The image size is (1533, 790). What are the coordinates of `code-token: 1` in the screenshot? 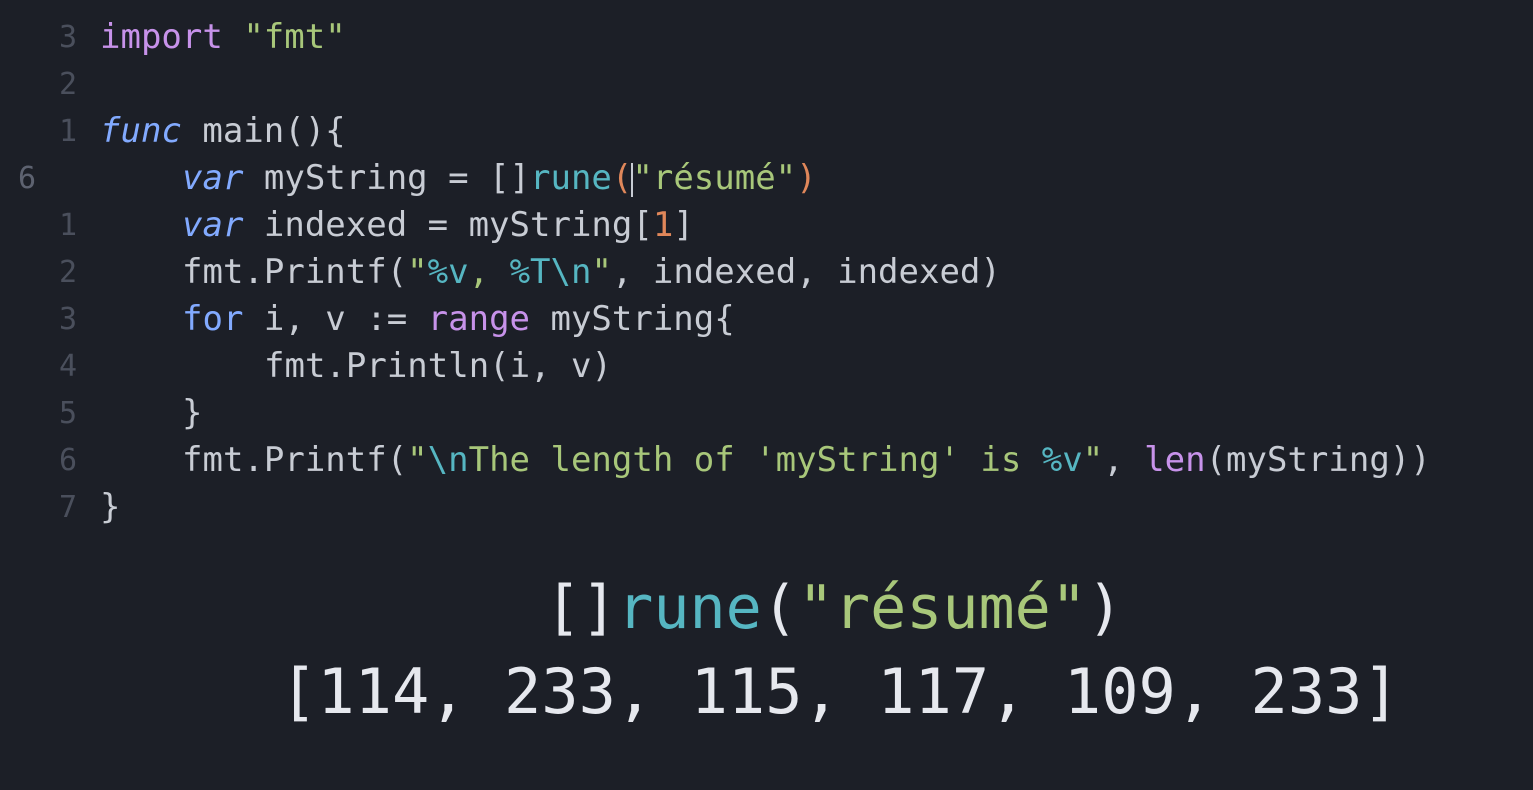 It's located at (663, 225).